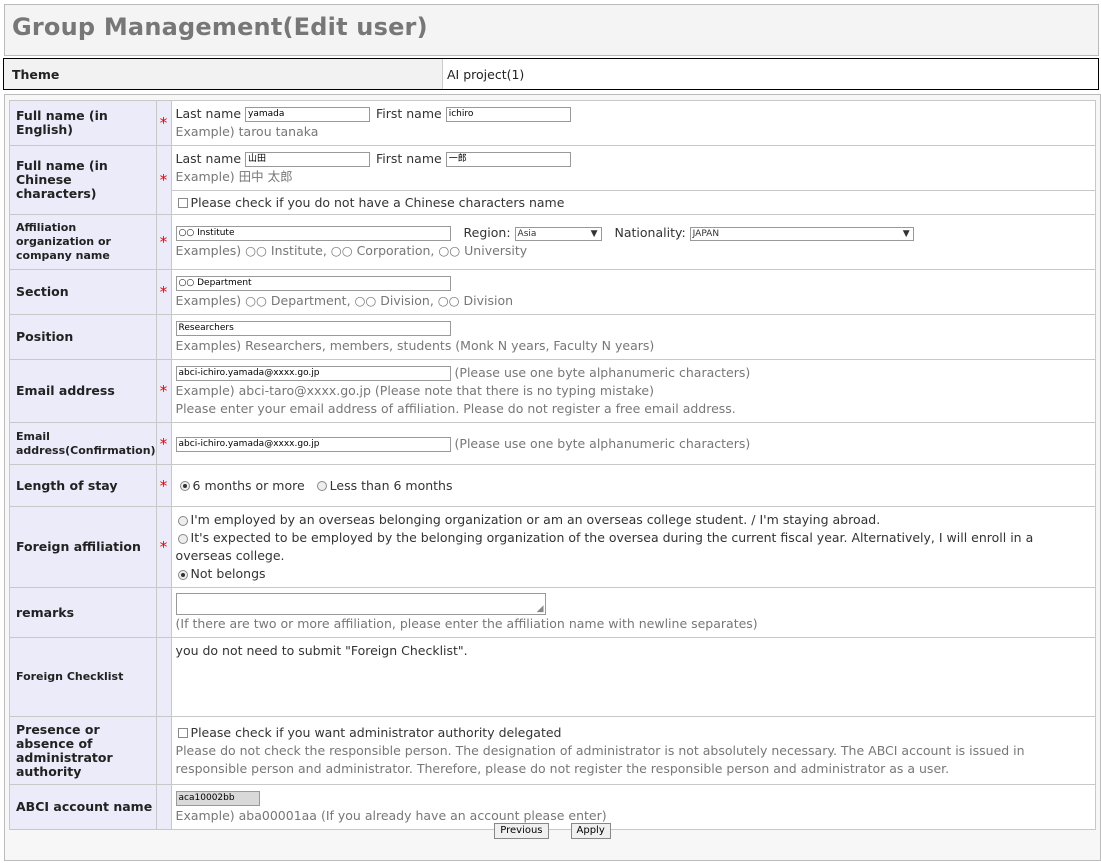  Describe the element at coordinates (83, 612) in the screenshot. I see `remarks-label: remarks` at that location.